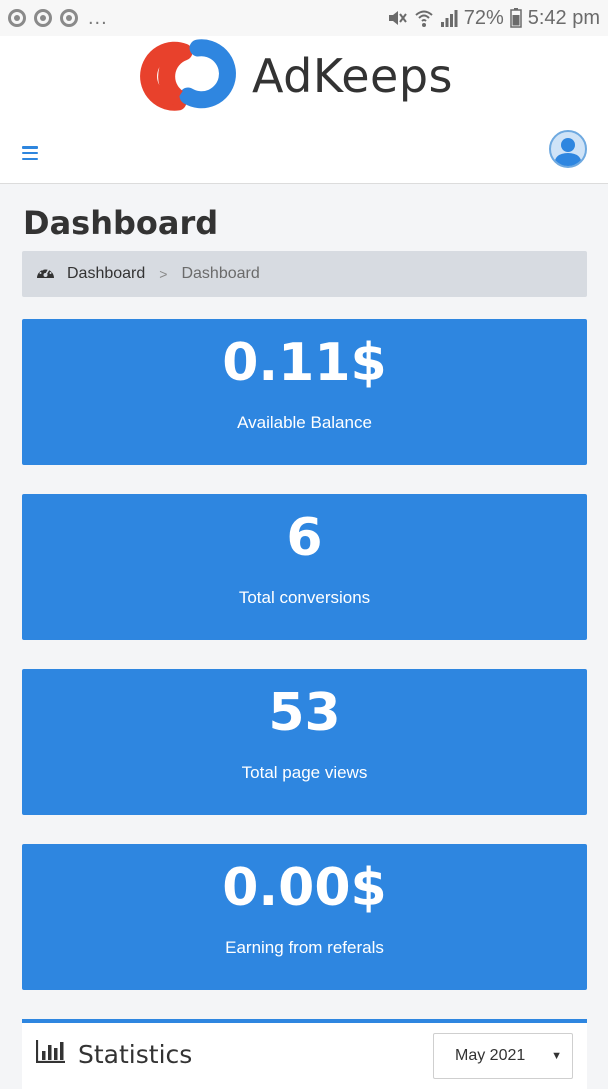 Image resolution: width=608 pixels, height=1089 pixels. What do you see at coordinates (568, 149) in the screenshot?
I see `user-avatar-icon` at bounding box center [568, 149].